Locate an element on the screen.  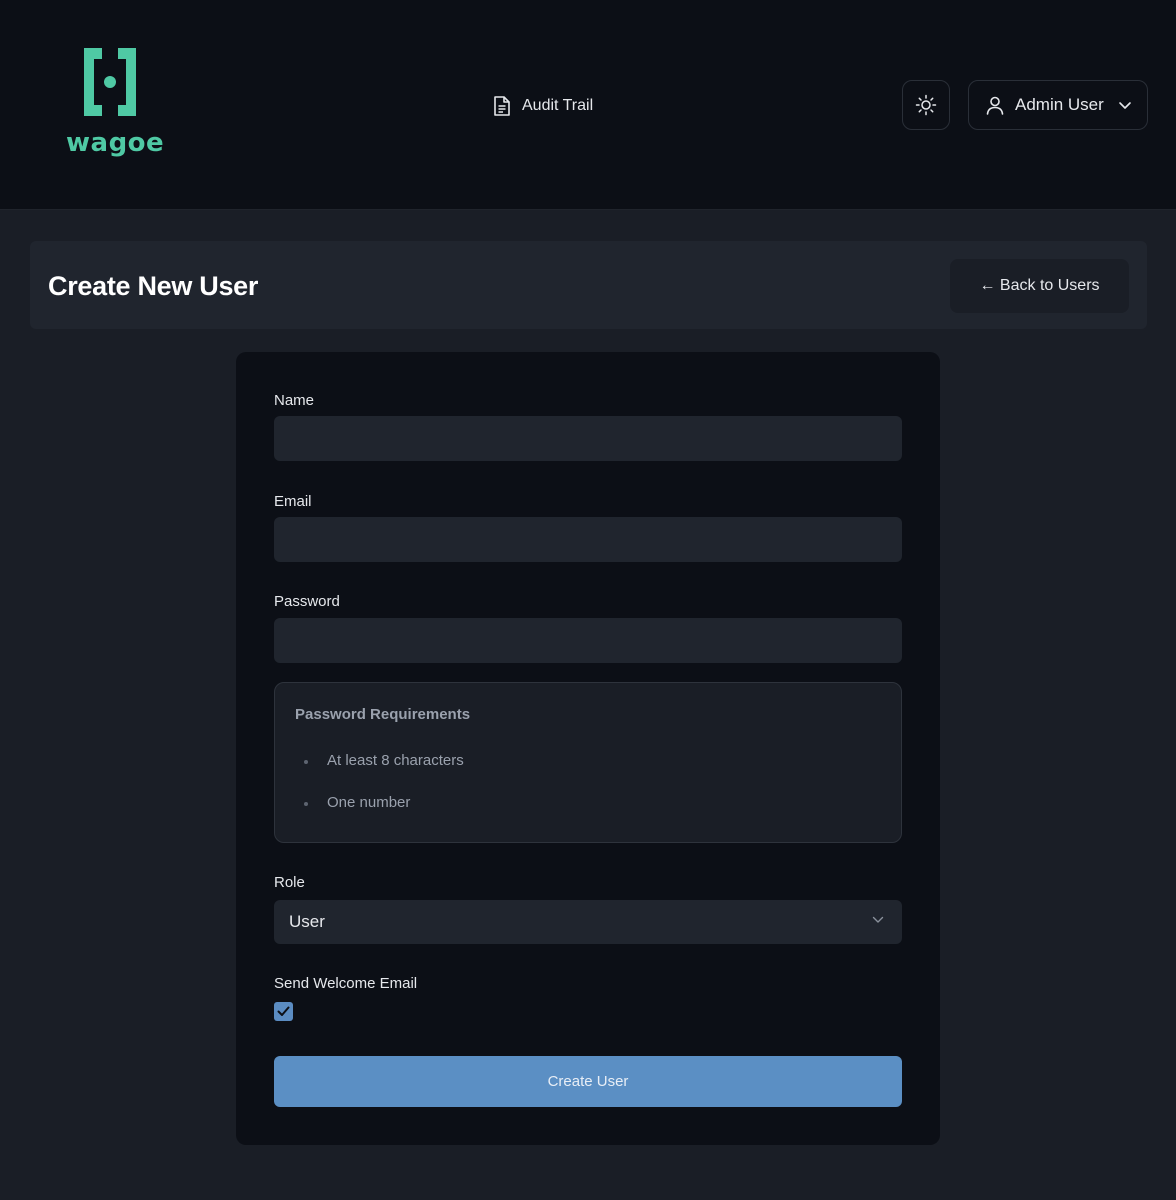
name-input is located at coordinates (588, 438).